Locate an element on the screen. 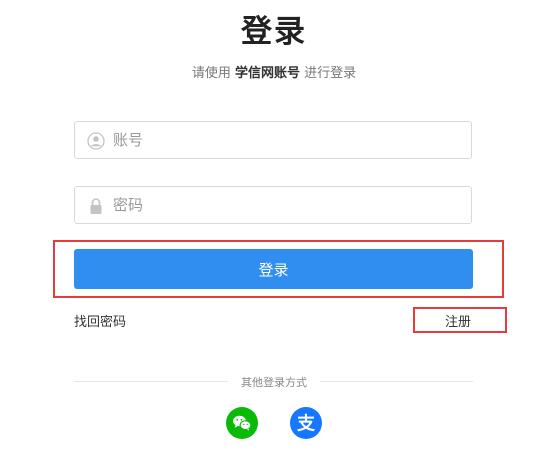 This screenshot has height=453, width=548. register-link: 注册 is located at coordinates (458, 320).